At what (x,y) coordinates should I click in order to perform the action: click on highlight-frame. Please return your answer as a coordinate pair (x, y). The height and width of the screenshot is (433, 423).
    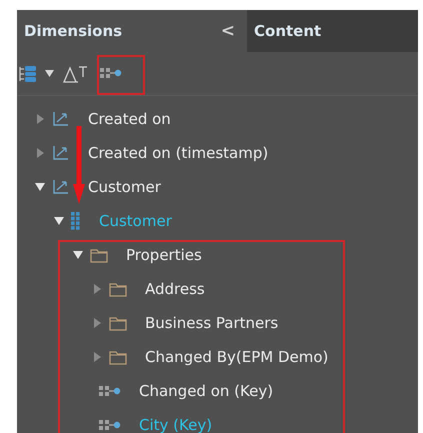
    Looking at the image, I should click on (121, 75).